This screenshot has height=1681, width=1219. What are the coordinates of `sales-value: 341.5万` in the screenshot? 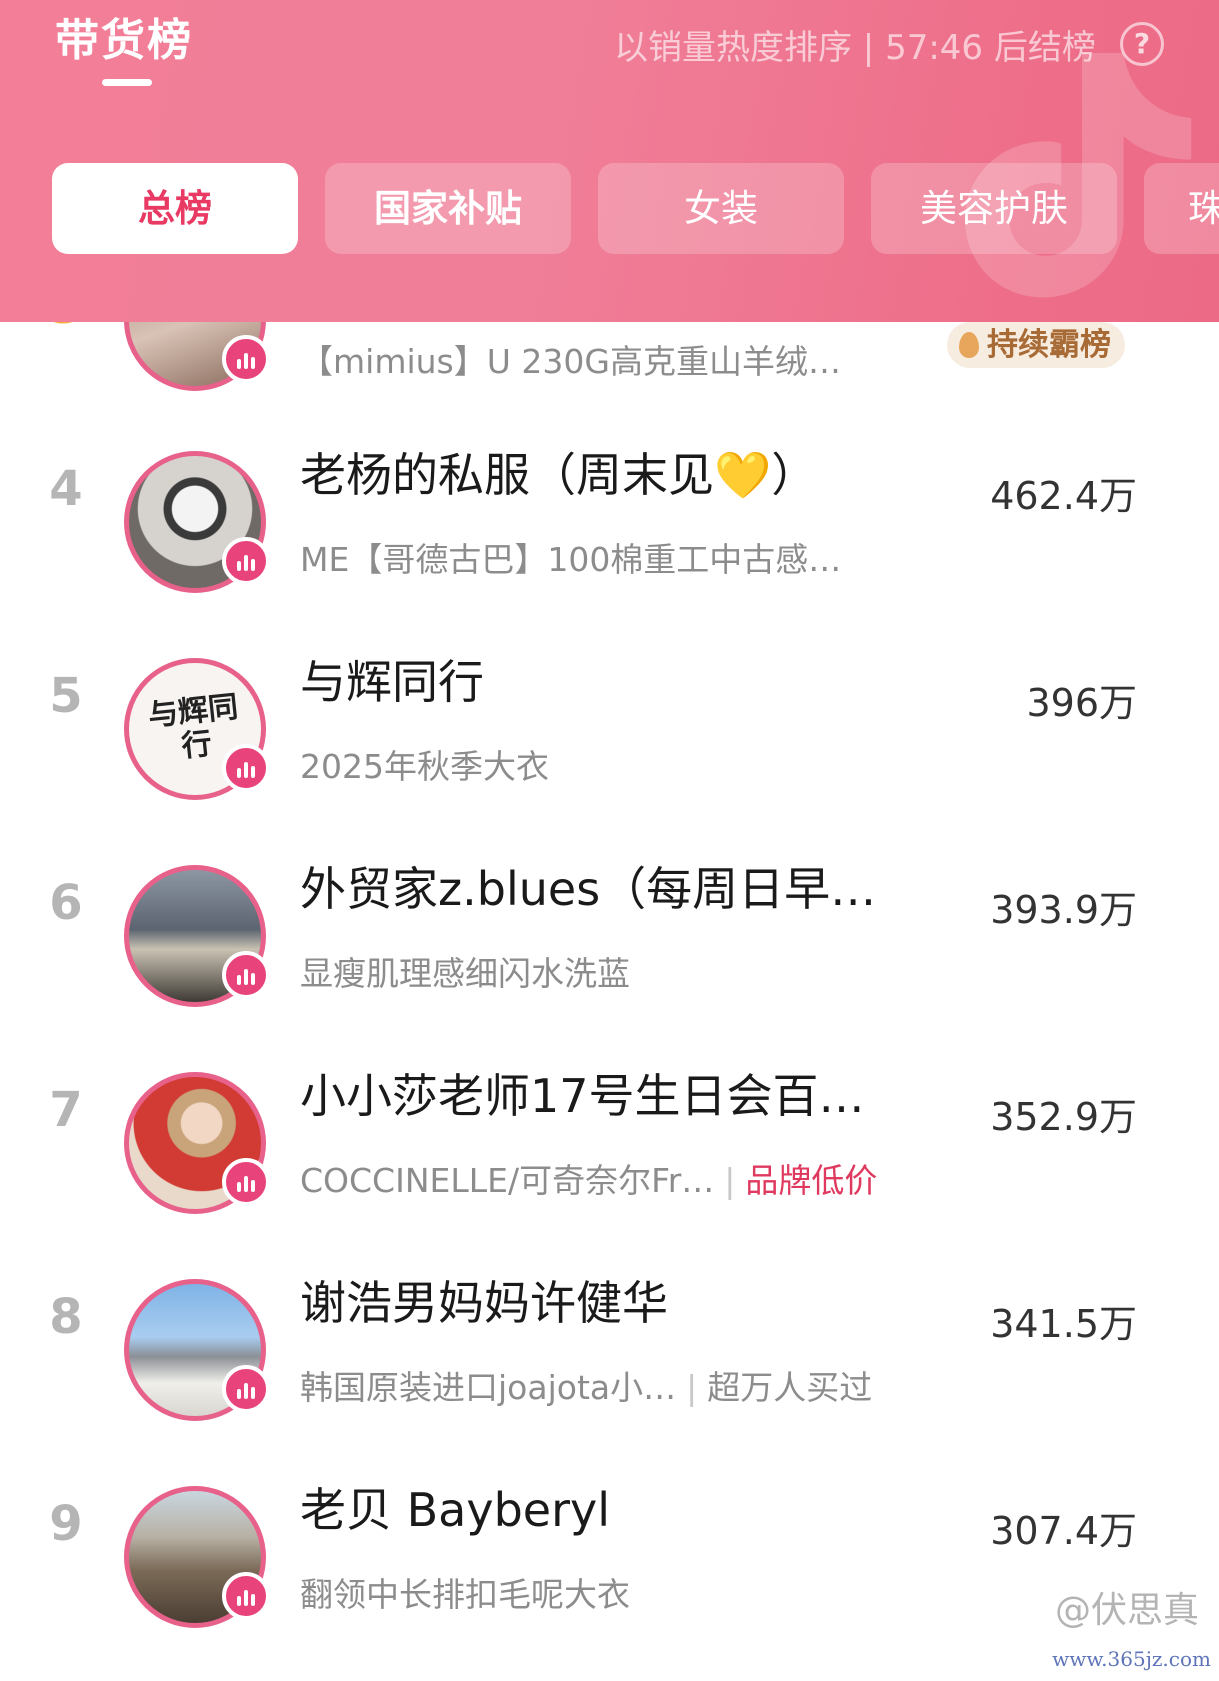 It's located at (1063, 1324).